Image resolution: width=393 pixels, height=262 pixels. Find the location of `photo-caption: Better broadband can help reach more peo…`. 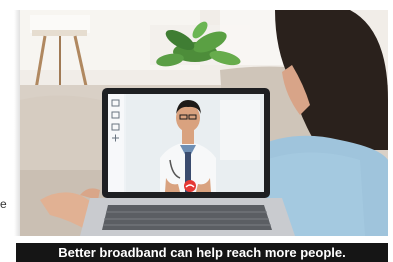

photo-caption: Better broadband can help reach more peo… is located at coordinates (202, 252).